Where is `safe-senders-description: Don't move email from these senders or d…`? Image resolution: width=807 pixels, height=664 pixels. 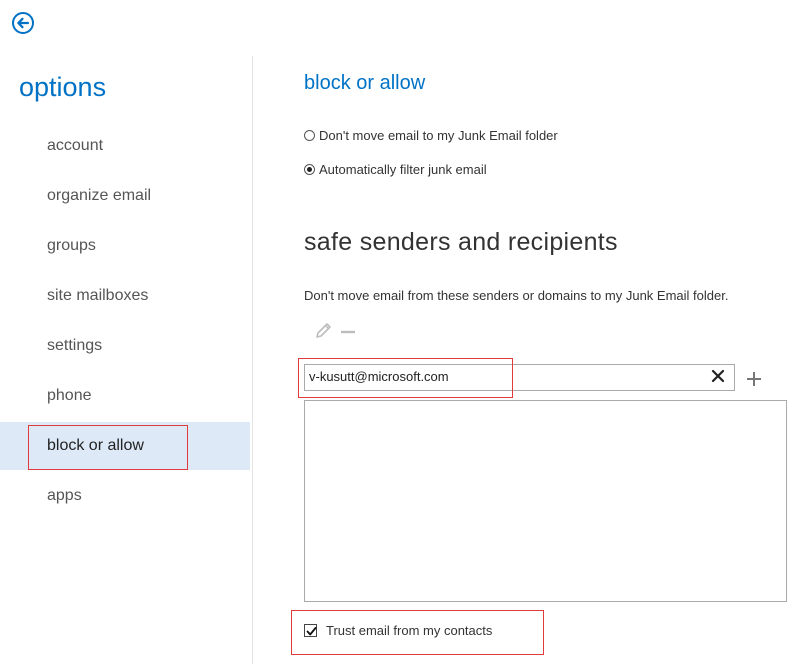
safe-senders-description: Don't move email from these senders or d… is located at coordinates (516, 295).